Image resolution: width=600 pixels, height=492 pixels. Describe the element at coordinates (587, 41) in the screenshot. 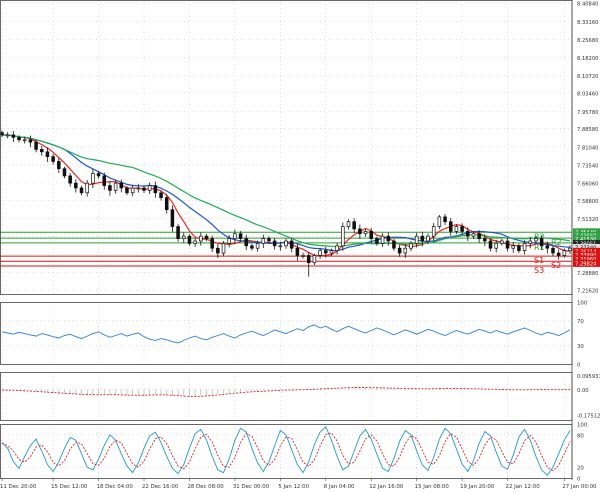

I see `price-axis-tick-label: 8.25680` at that location.